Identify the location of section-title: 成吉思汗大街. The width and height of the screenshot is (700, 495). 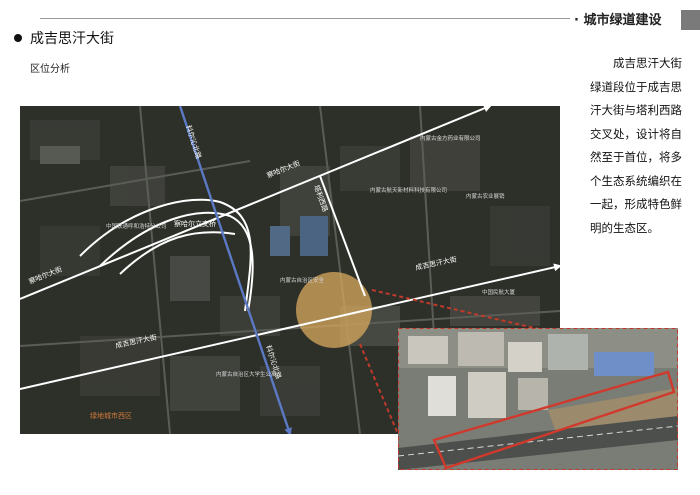
(72, 39).